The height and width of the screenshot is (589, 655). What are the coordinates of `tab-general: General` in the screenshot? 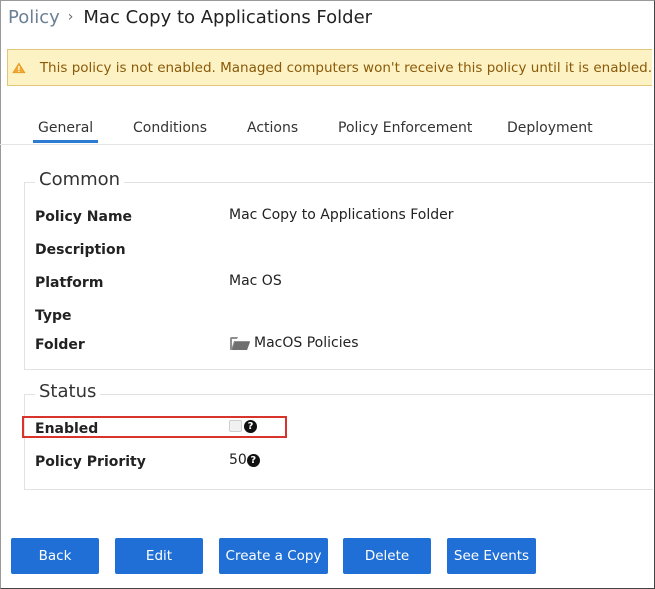 It's located at (66, 129).